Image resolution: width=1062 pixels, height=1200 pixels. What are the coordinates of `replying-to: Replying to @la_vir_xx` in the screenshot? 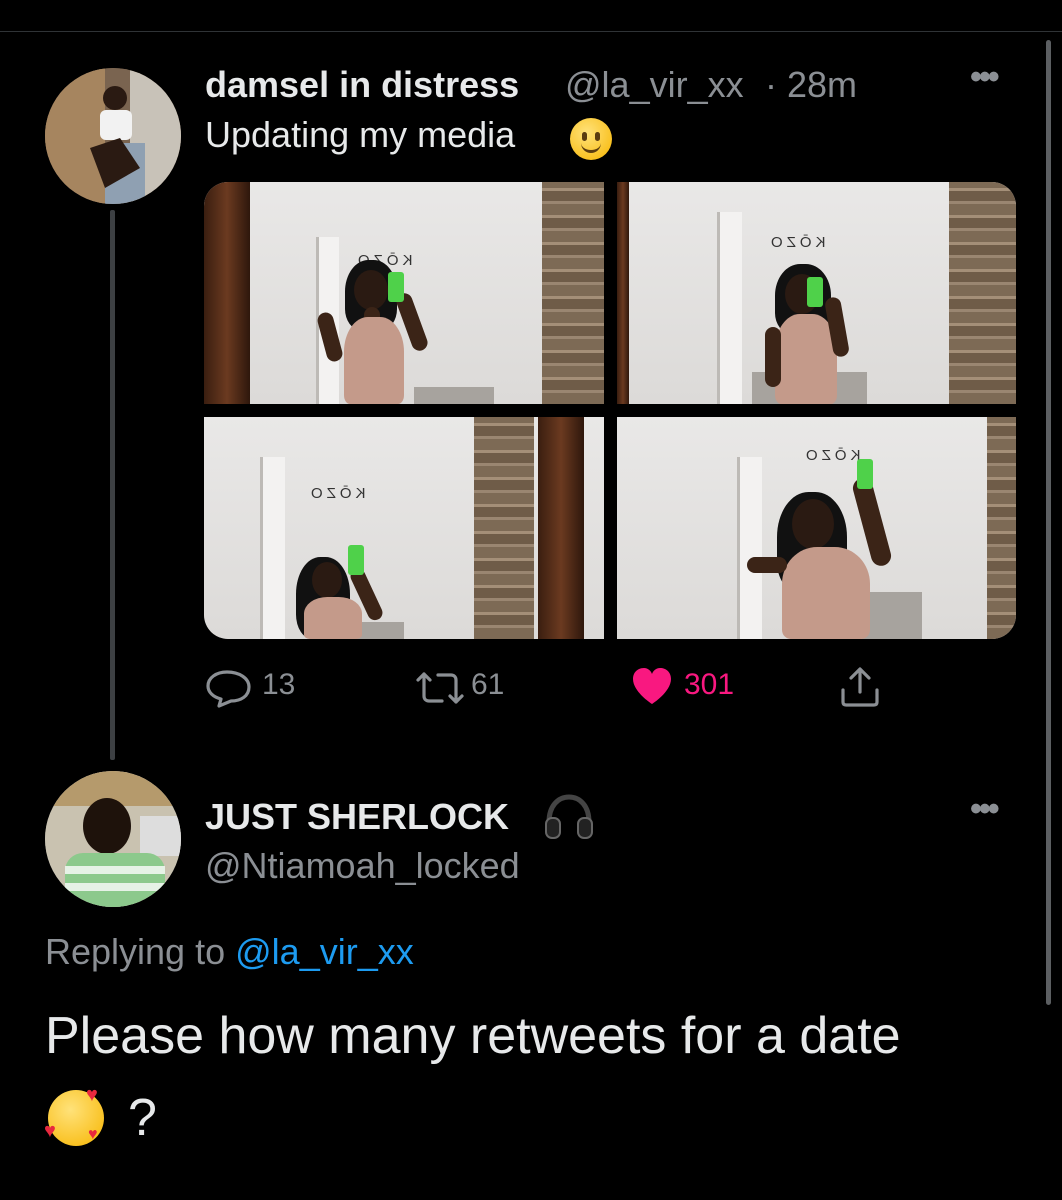 It's located at (229, 952).